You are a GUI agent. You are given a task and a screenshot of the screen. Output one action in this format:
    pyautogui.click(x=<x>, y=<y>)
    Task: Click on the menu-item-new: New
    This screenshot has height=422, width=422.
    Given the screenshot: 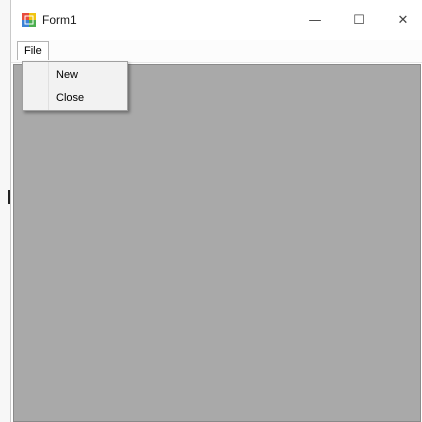 What is the action you would take?
    pyautogui.click(x=75, y=75)
    